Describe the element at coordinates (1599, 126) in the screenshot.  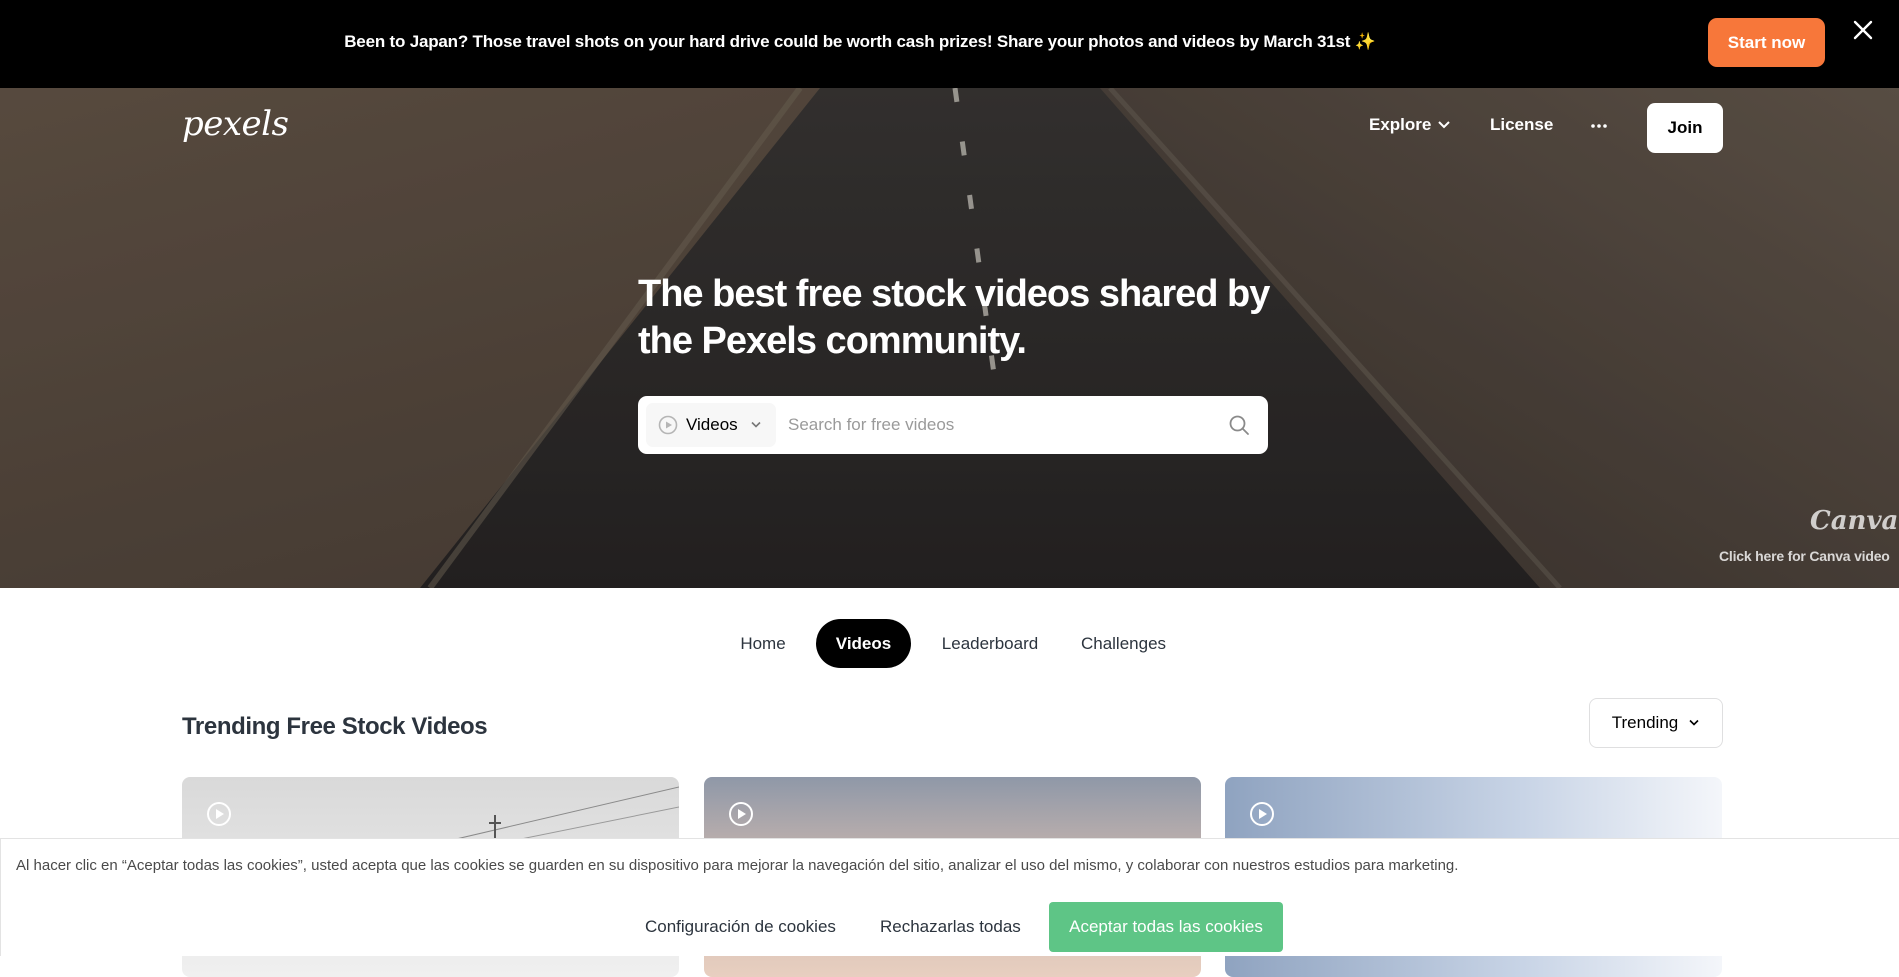
I see `more-horizontal-icon` at that location.